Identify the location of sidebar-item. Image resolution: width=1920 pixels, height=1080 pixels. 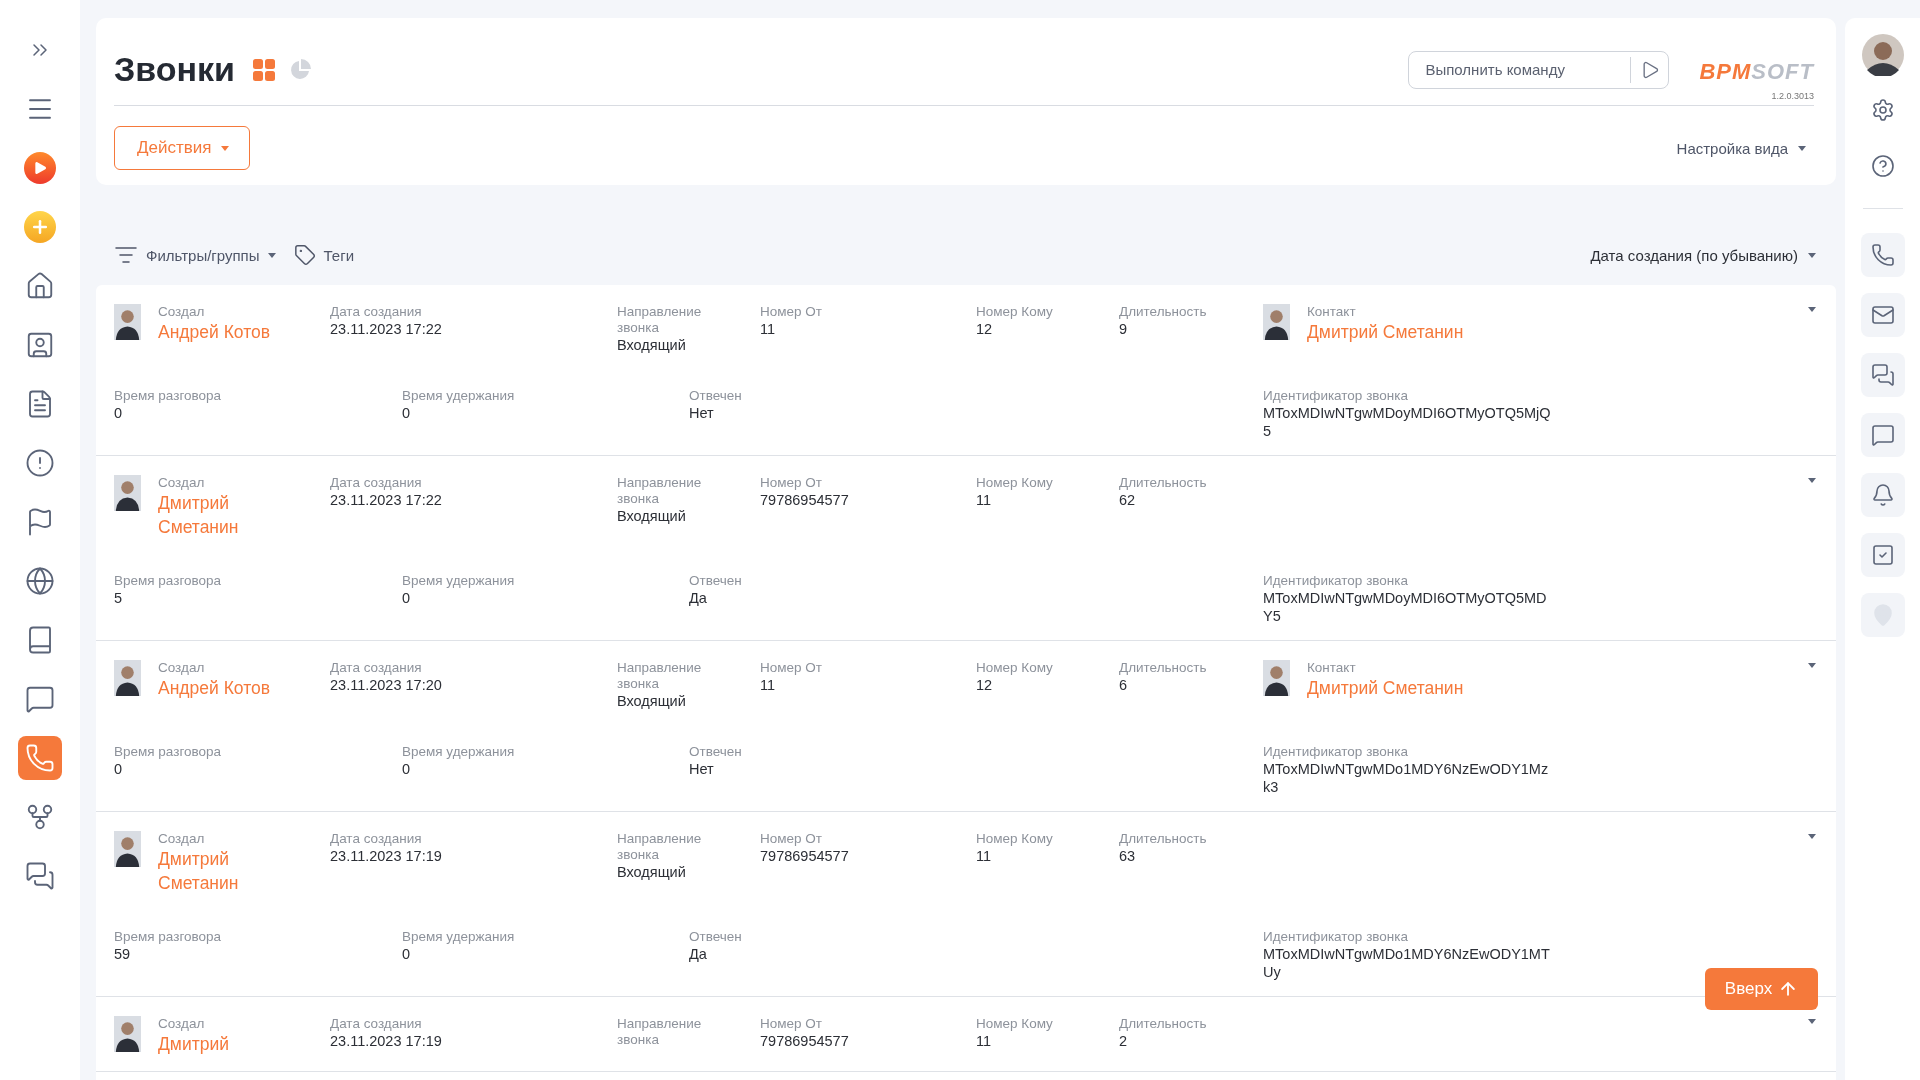
(40, 758).